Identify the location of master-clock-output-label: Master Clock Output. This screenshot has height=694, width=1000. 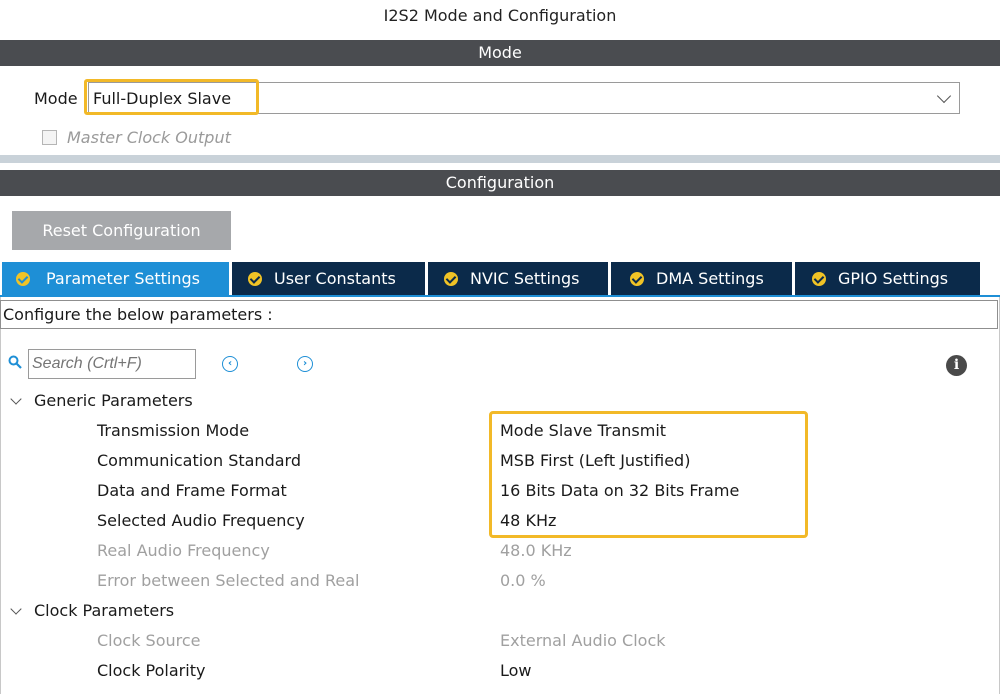
(149, 137).